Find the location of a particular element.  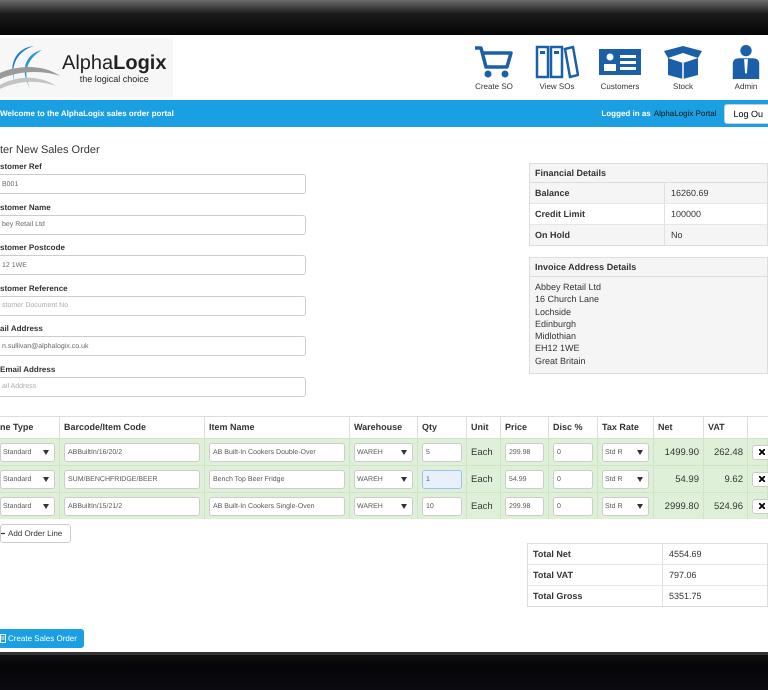

add-line-button: Add Order Line is located at coordinates (36, 533).